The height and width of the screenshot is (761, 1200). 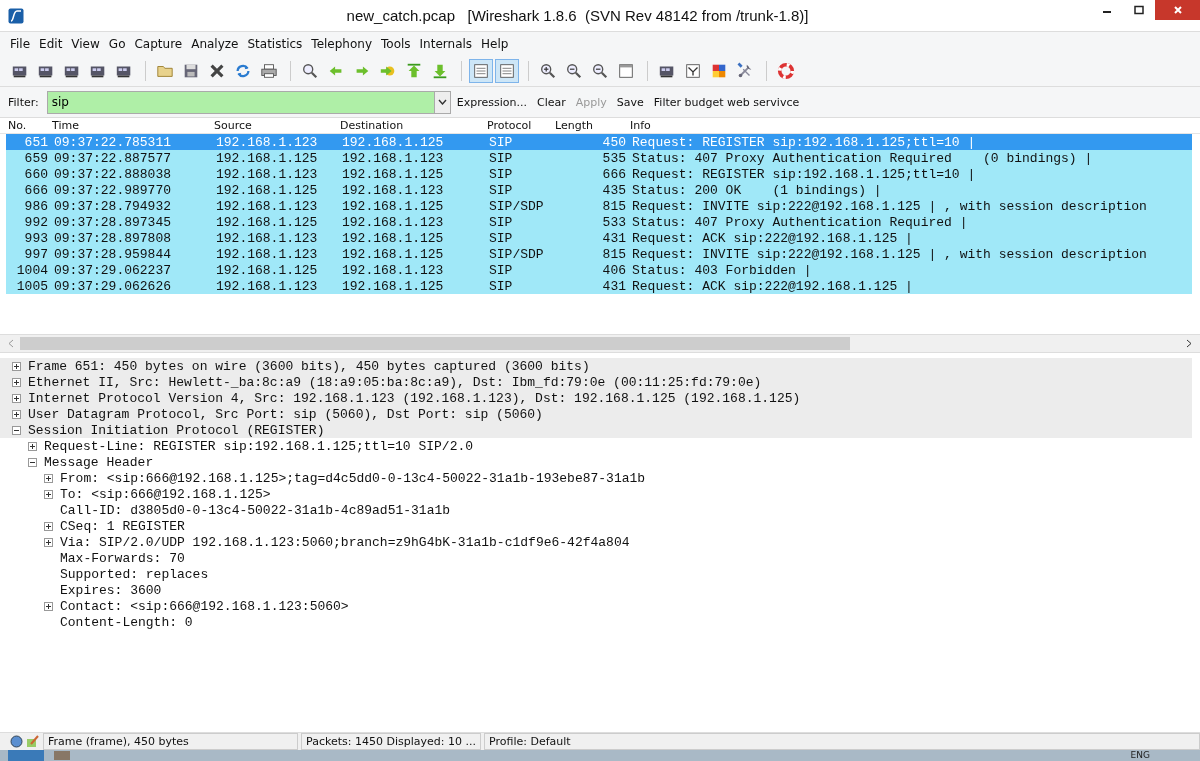 What do you see at coordinates (122, 558) in the screenshot?
I see `tree-item: Max-Forwards: 70` at bounding box center [122, 558].